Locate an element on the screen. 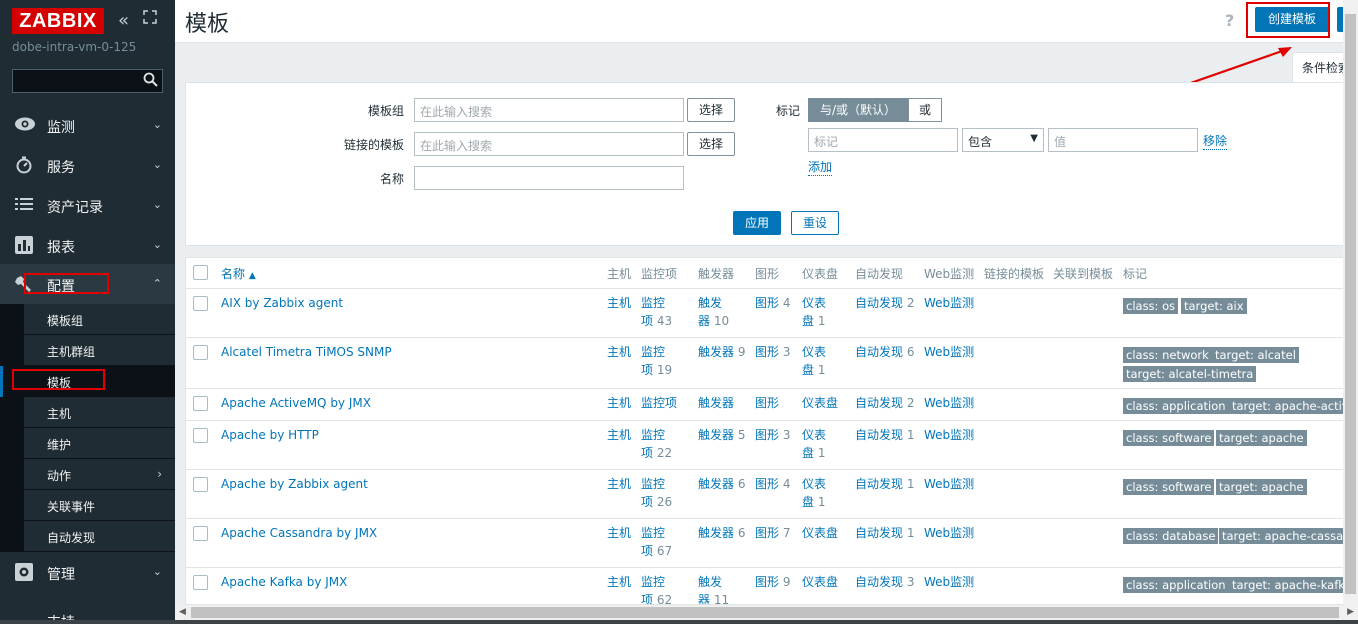 This screenshot has width=1358, height=624. items-link: 监控项 26 is located at coordinates (656, 493).